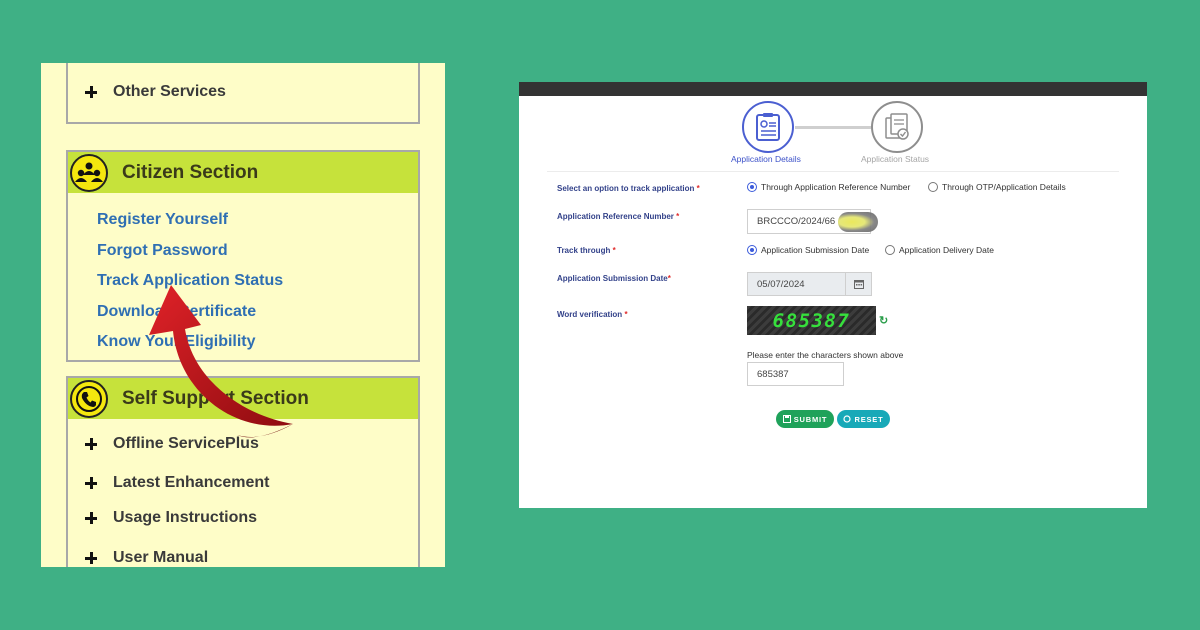  What do you see at coordinates (190, 225) in the screenshot?
I see `link-register-yourself: Register Yourself` at bounding box center [190, 225].